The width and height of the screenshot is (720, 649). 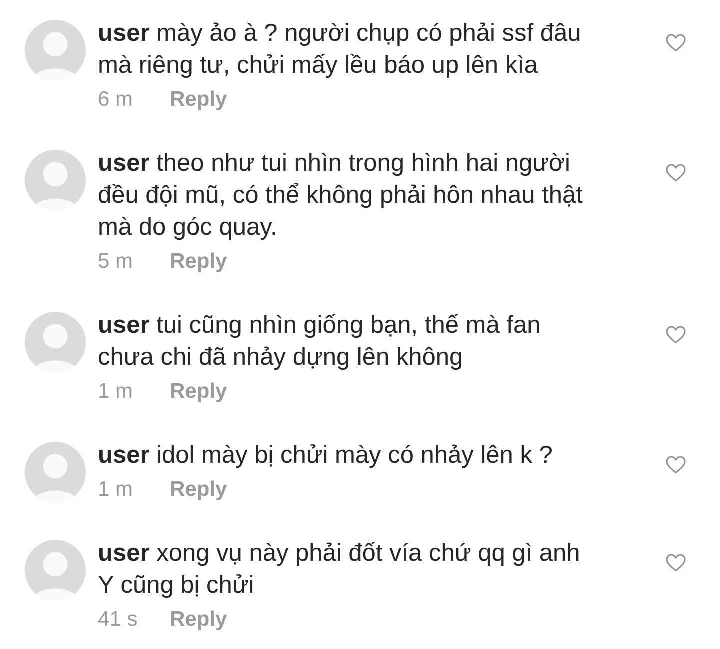 What do you see at coordinates (118, 620) in the screenshot?
I see `timestamp: 41 s` at bounding box center [118, 620].